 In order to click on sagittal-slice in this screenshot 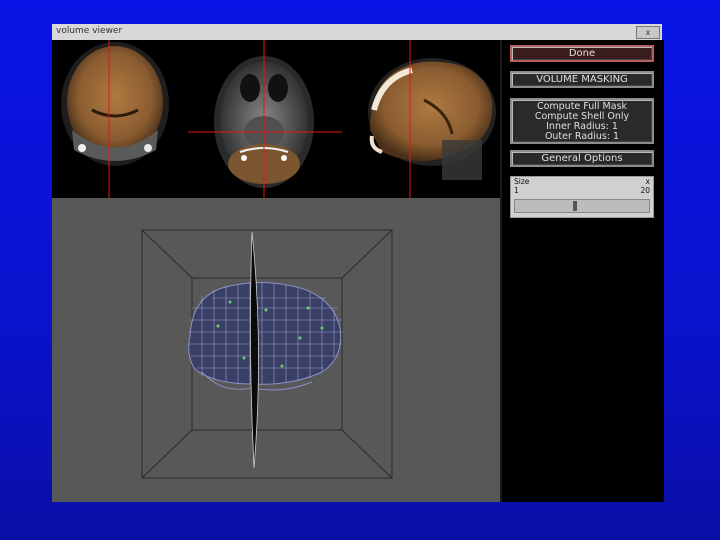, I will do `click(432, 119)`.